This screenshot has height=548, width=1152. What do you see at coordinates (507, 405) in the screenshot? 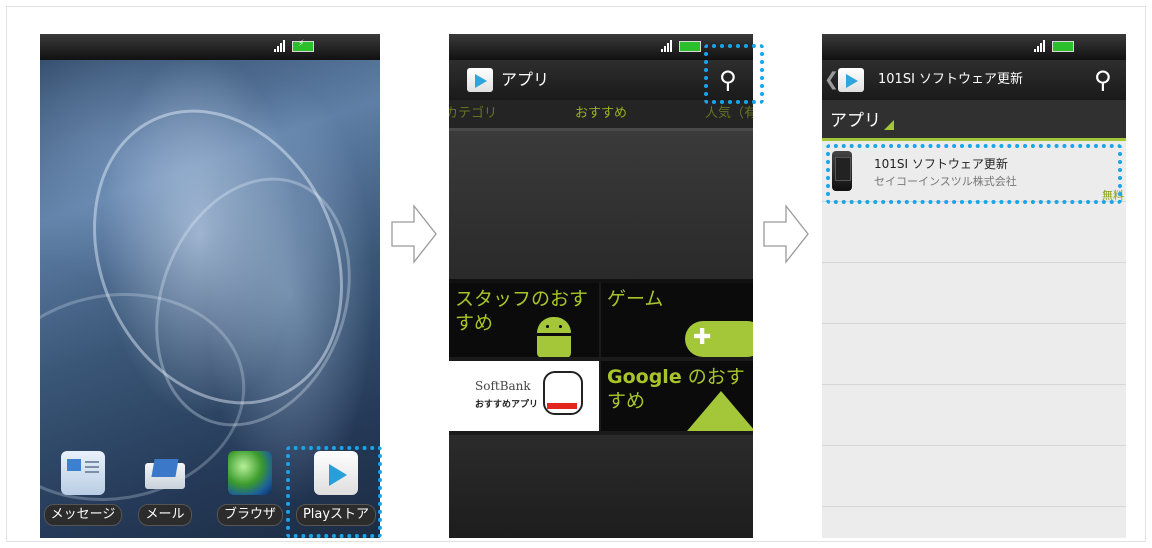
I see `softbank-subtitle: おすすめアプリ` at bounding box center [507, 405].